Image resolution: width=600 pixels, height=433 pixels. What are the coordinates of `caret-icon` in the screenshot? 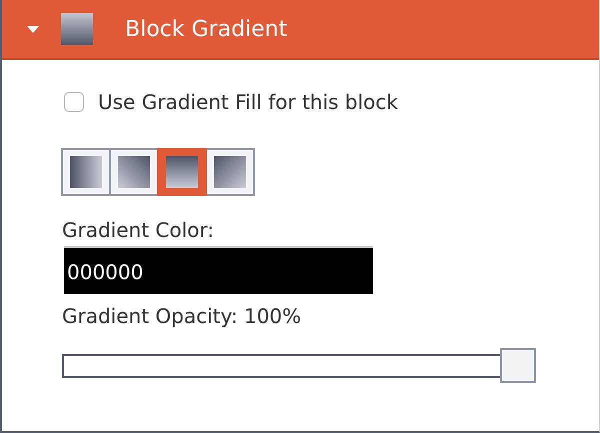 It's located at (33, 29).